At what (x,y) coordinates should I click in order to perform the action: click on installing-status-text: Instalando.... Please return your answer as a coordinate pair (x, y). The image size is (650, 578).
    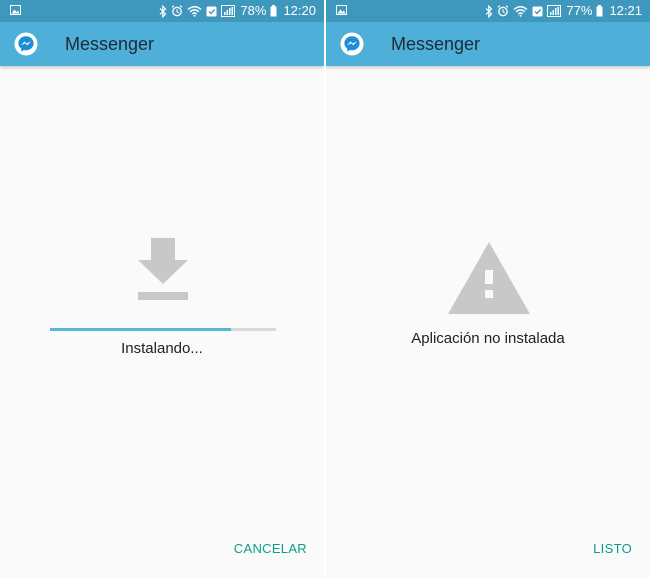
    Looking at the image, I should click on (162, 348).